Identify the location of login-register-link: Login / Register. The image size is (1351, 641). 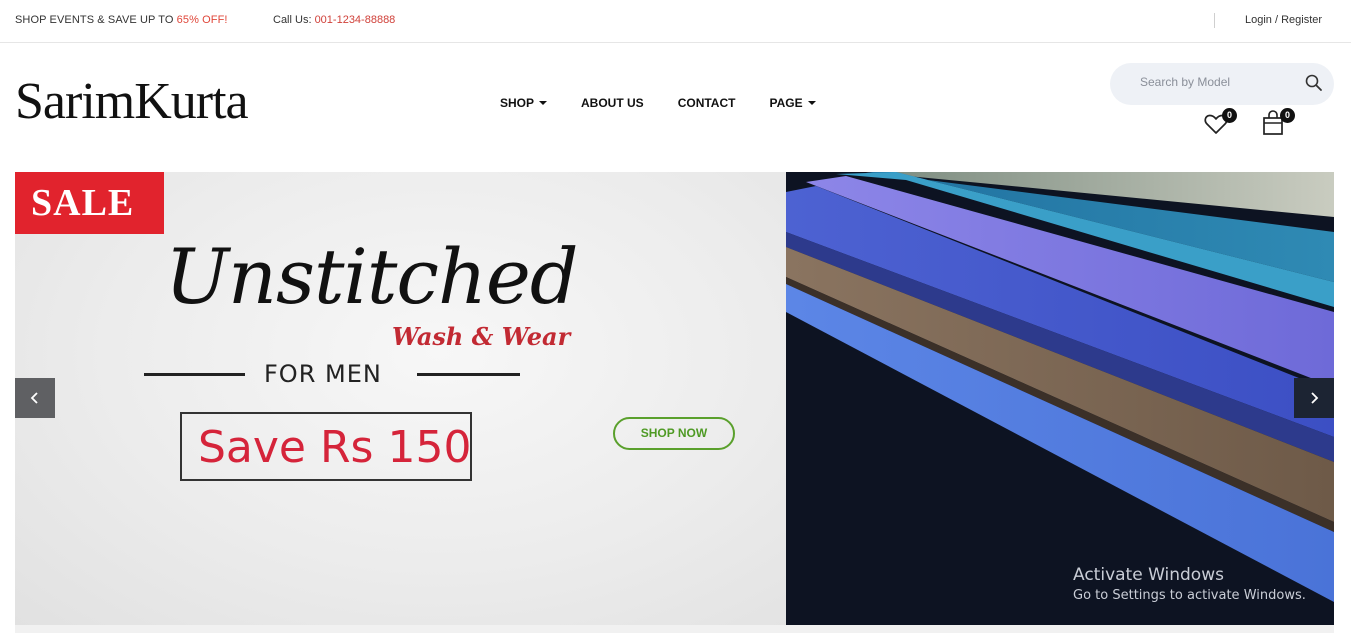
(1283, 20).